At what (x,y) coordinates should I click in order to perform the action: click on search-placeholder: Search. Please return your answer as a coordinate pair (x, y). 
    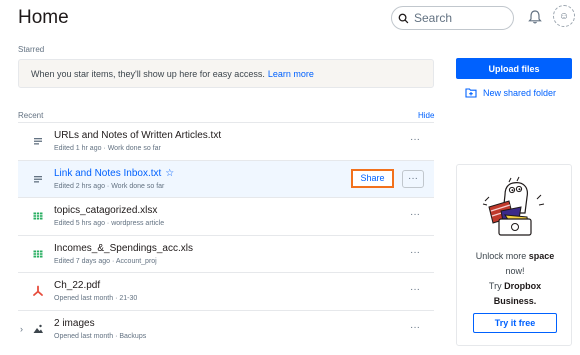
    Looking at the image, I should click on (433, 18).